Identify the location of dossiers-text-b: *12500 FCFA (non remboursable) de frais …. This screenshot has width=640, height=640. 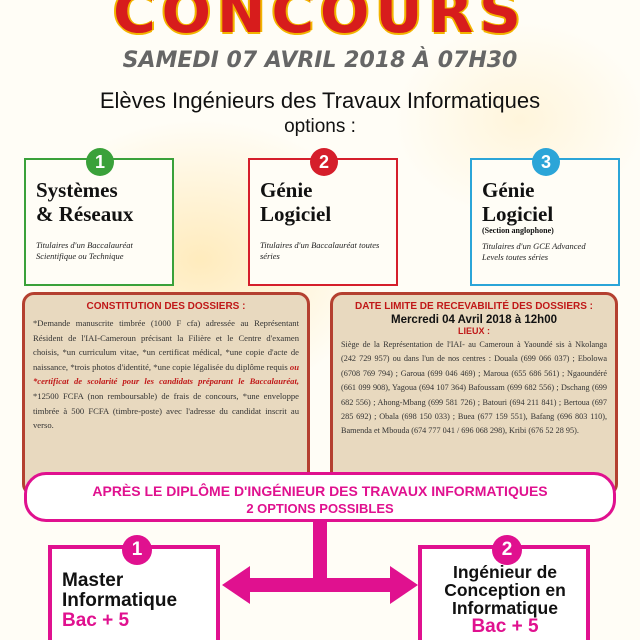
(166, 410).